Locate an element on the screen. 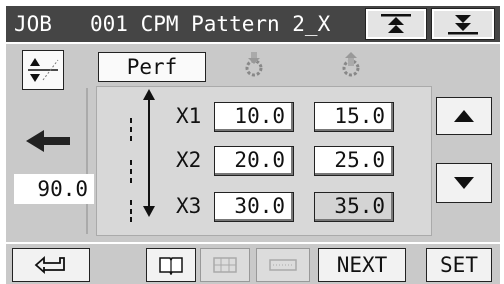 The image size is (504, 284). page-up-button is located at coordinates (396, 24).